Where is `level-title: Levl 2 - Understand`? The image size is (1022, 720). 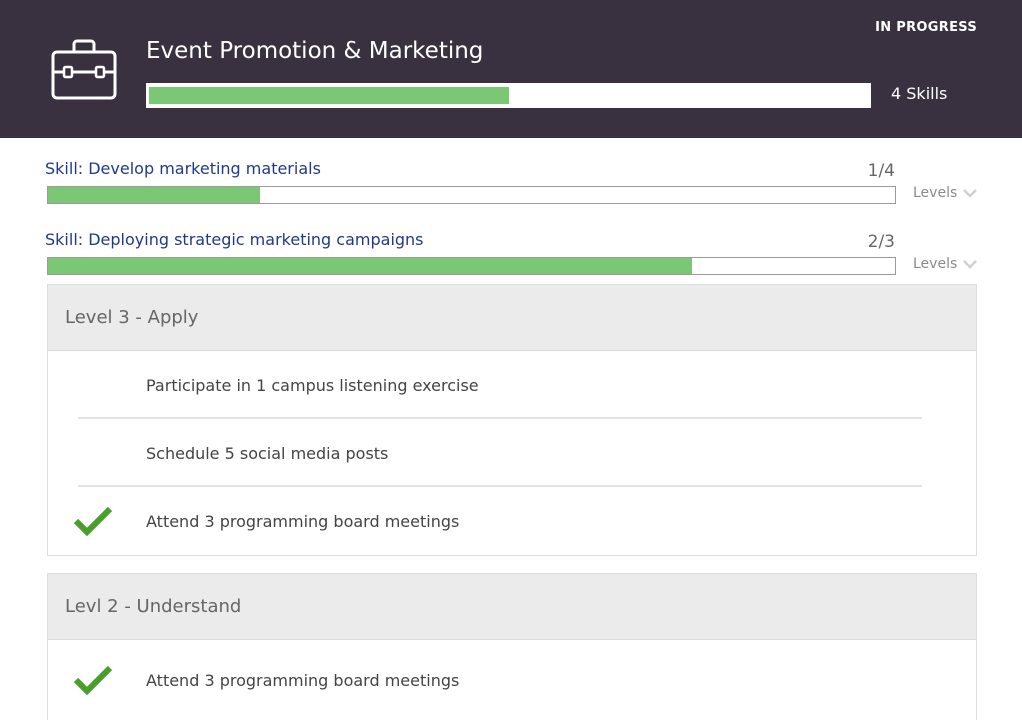
level-title: Levl 2 - Understand is located at coordinates (512, 607).